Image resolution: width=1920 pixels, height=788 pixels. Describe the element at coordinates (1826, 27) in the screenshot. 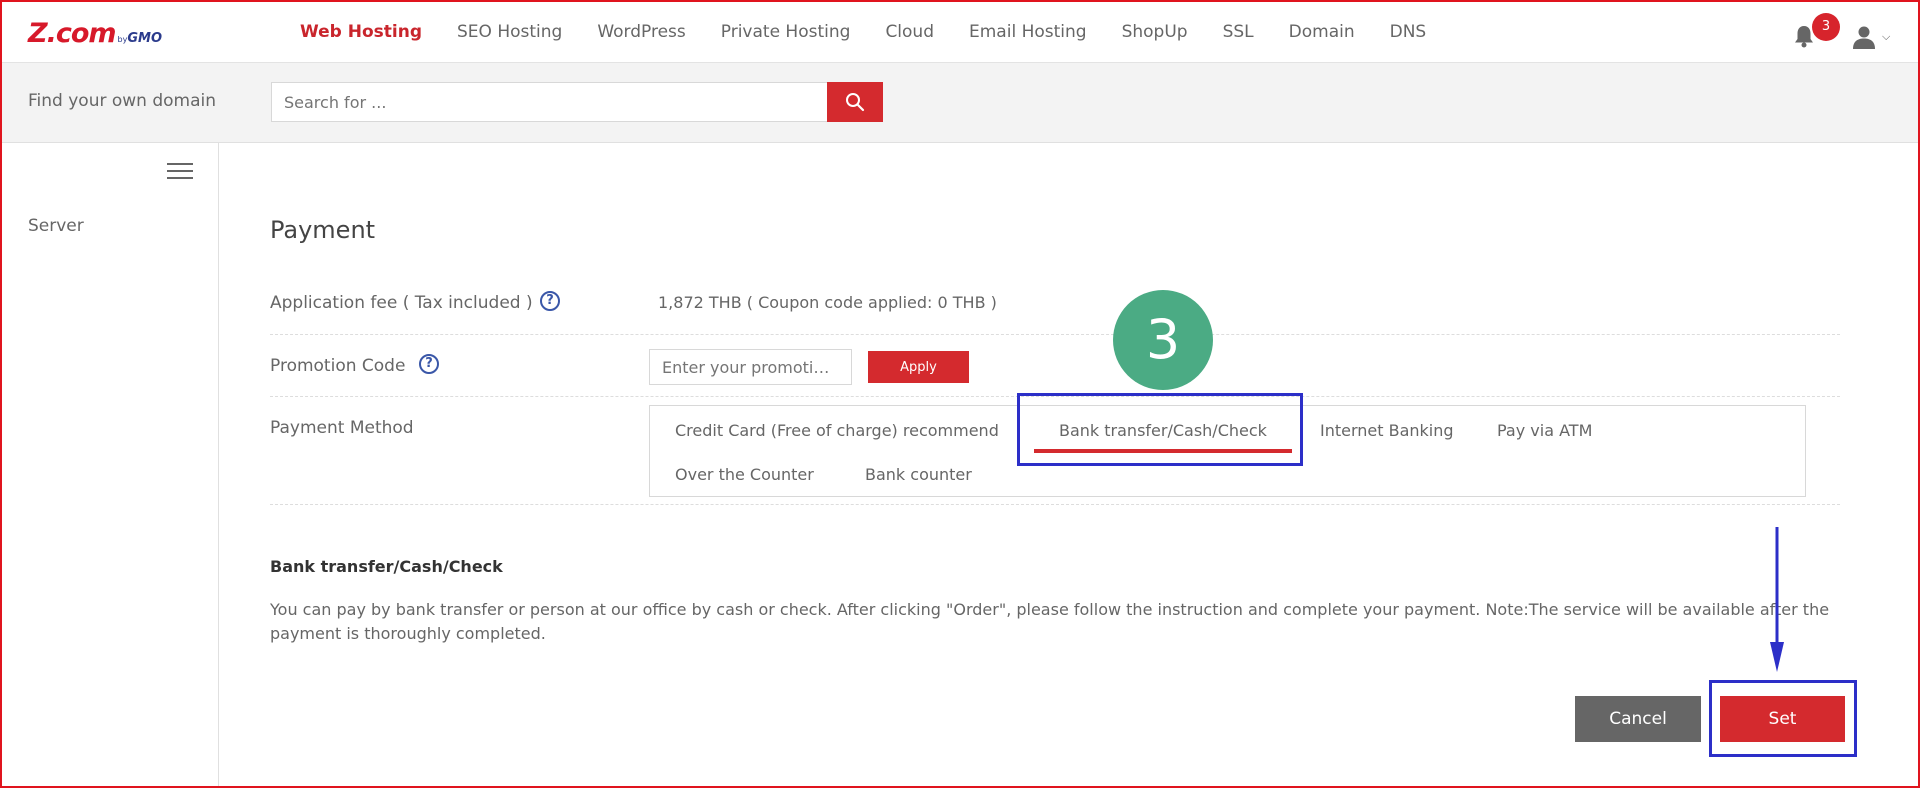

I see `notification-badge: 3` at that location.